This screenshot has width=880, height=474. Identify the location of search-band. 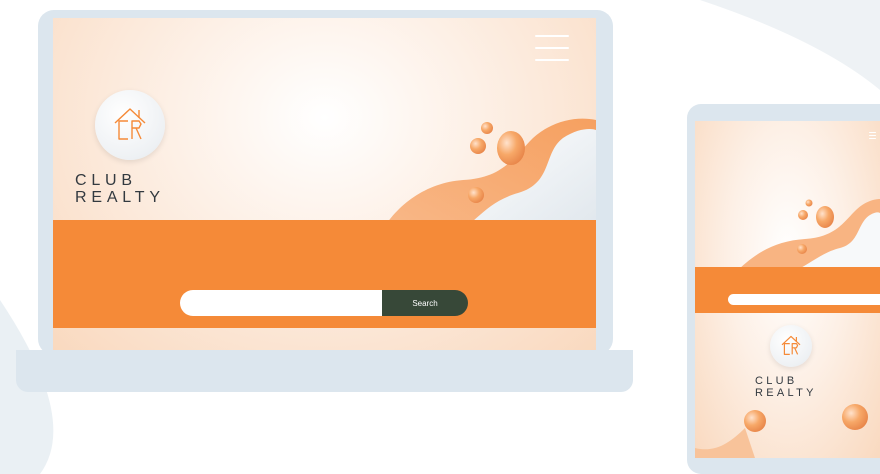
(787, 290).